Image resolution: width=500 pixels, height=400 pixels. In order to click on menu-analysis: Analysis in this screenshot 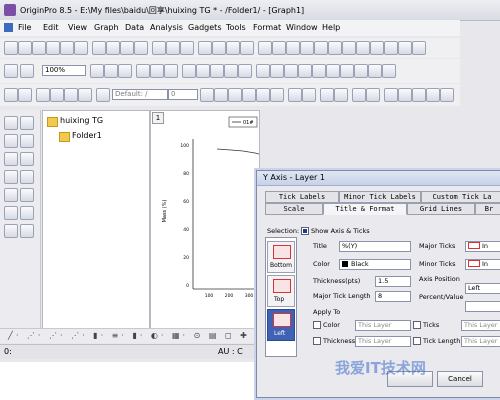, I will do `click(166, 27)`.